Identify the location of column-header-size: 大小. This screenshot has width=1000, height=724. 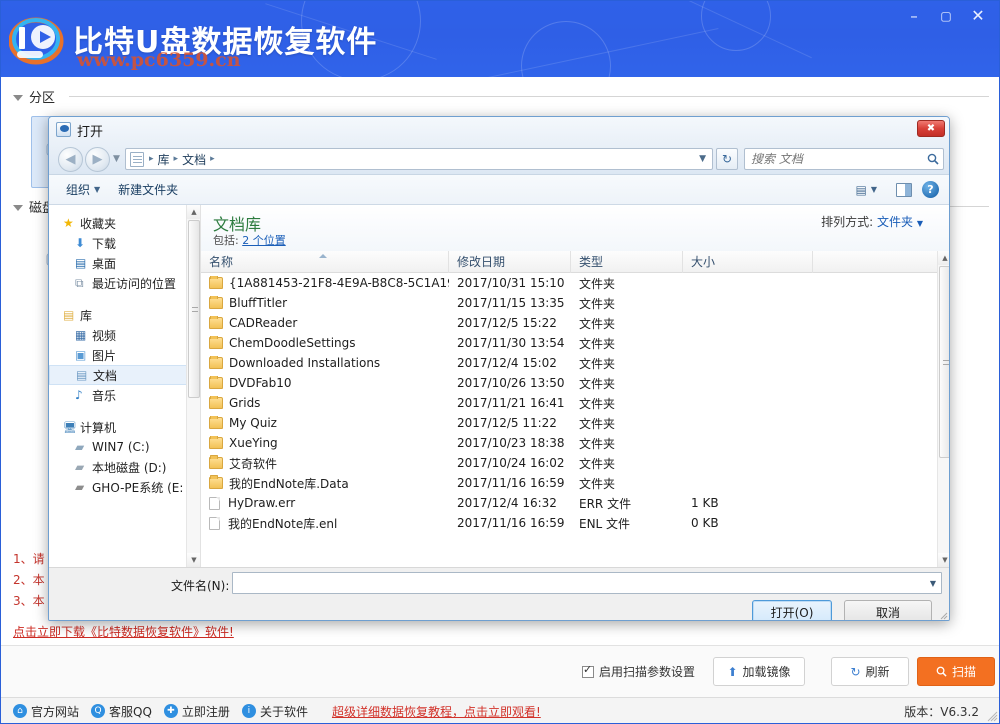
(748, 261).